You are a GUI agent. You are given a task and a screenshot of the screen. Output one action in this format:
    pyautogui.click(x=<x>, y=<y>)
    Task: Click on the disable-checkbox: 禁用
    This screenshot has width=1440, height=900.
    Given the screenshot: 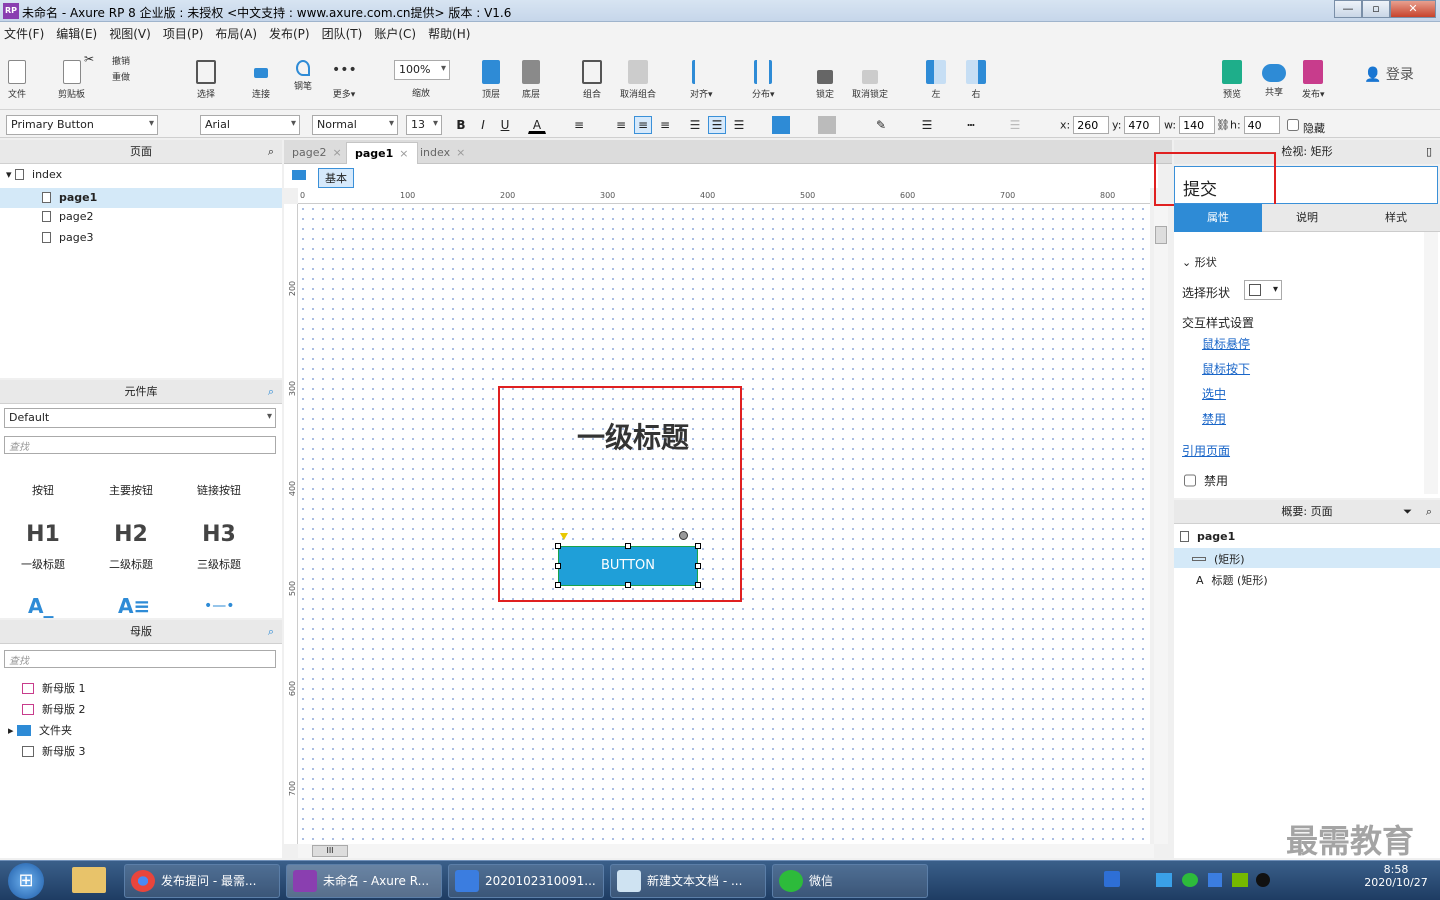 What is the action you would take?
    pyautogui.click(x=1206, y=480)
    